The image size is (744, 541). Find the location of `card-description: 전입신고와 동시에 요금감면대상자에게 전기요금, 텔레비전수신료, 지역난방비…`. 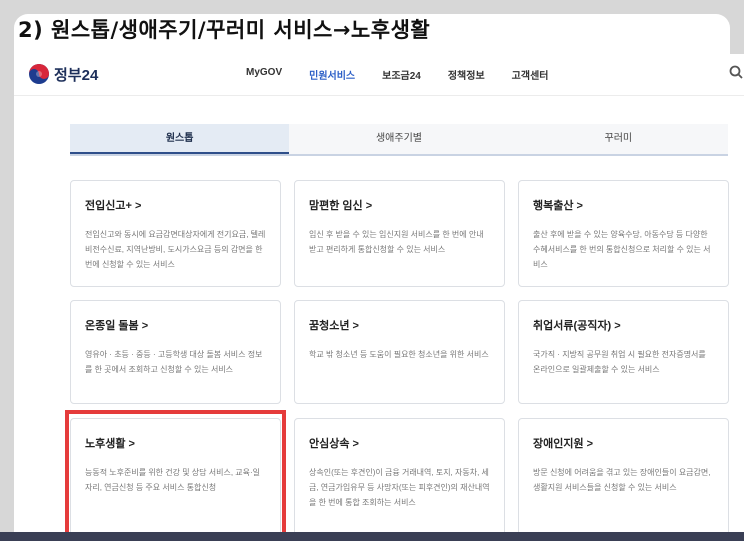

card-description: 전입신고와 동시에 요금감면대상자에게 전기요금, 텔레비전수신료, 지역난방비… is located at coordinates (175, 249).